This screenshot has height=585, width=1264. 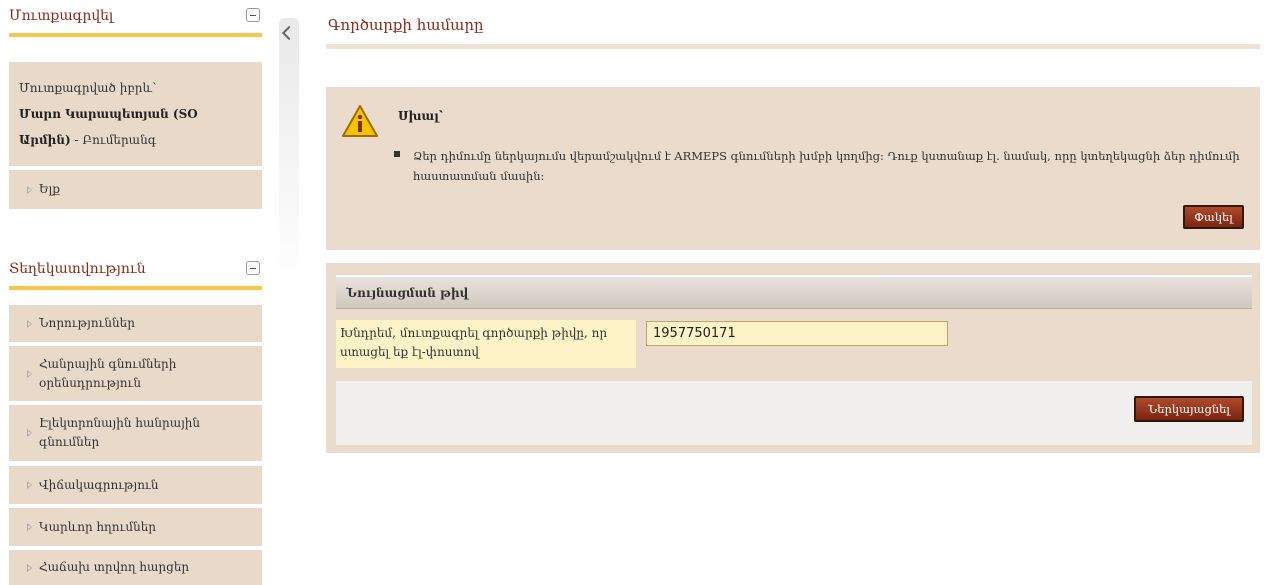 I want to click on sidebar-item-label: Հանրային գնումների օրենսդրություն, so click(x=108, y=373).